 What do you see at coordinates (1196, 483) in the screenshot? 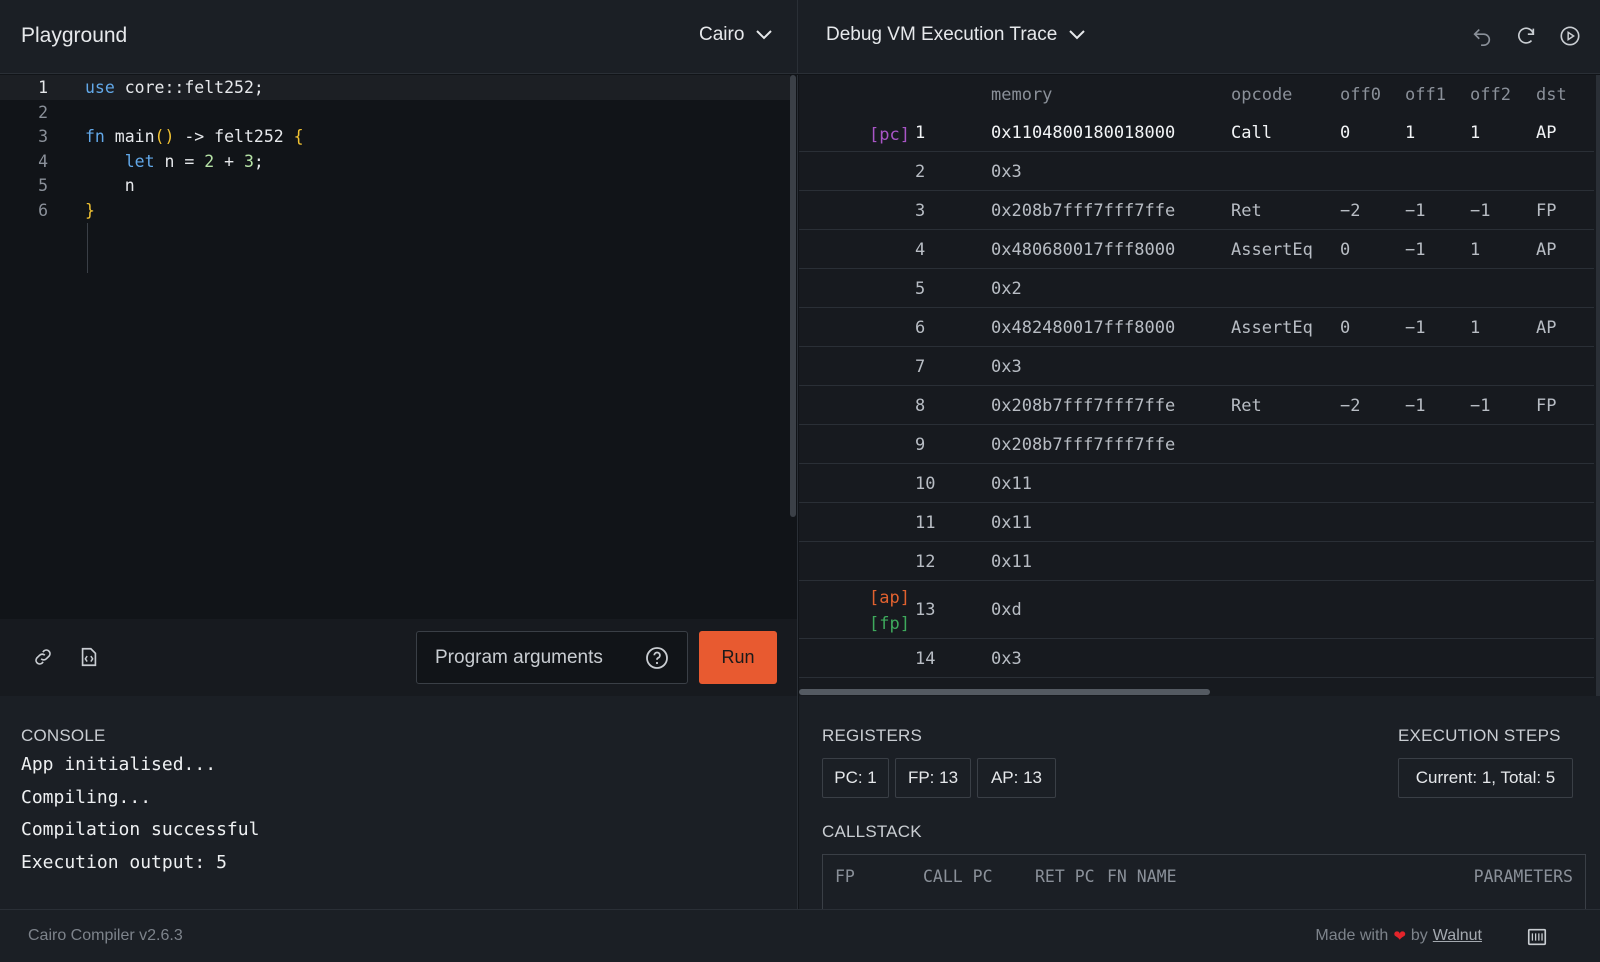
I see `trace-row: 10 0x11` at bounding box center [1196, 483].